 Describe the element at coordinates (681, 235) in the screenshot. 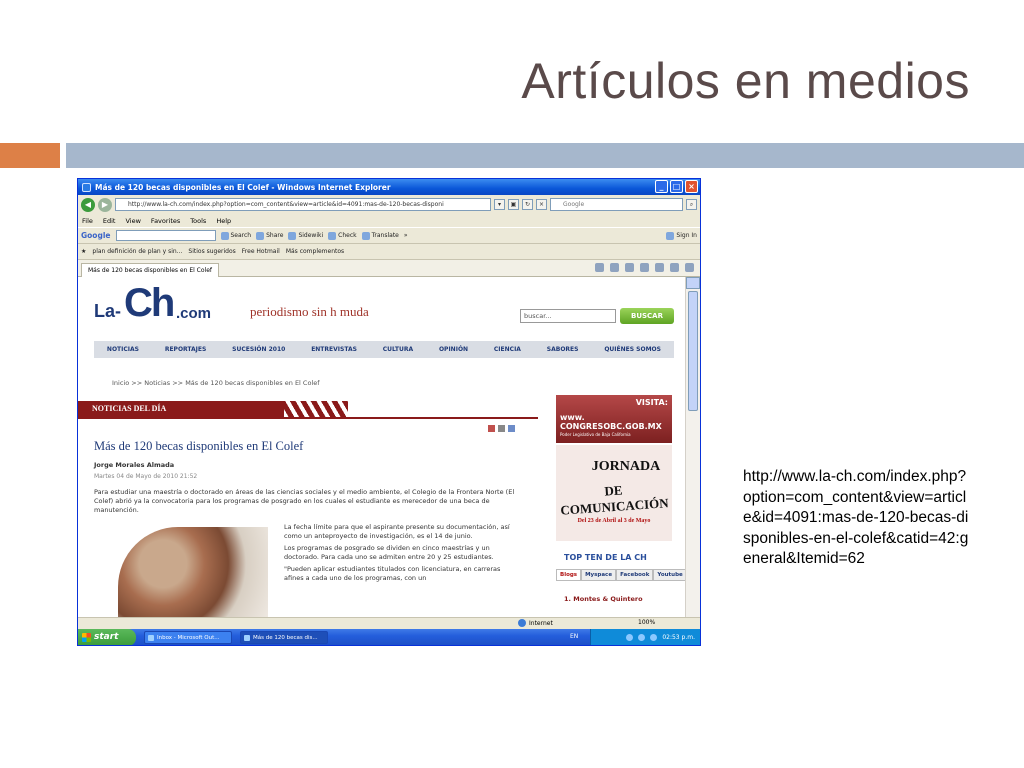

I see `toolbar-signin-button: Sign In` at that location.